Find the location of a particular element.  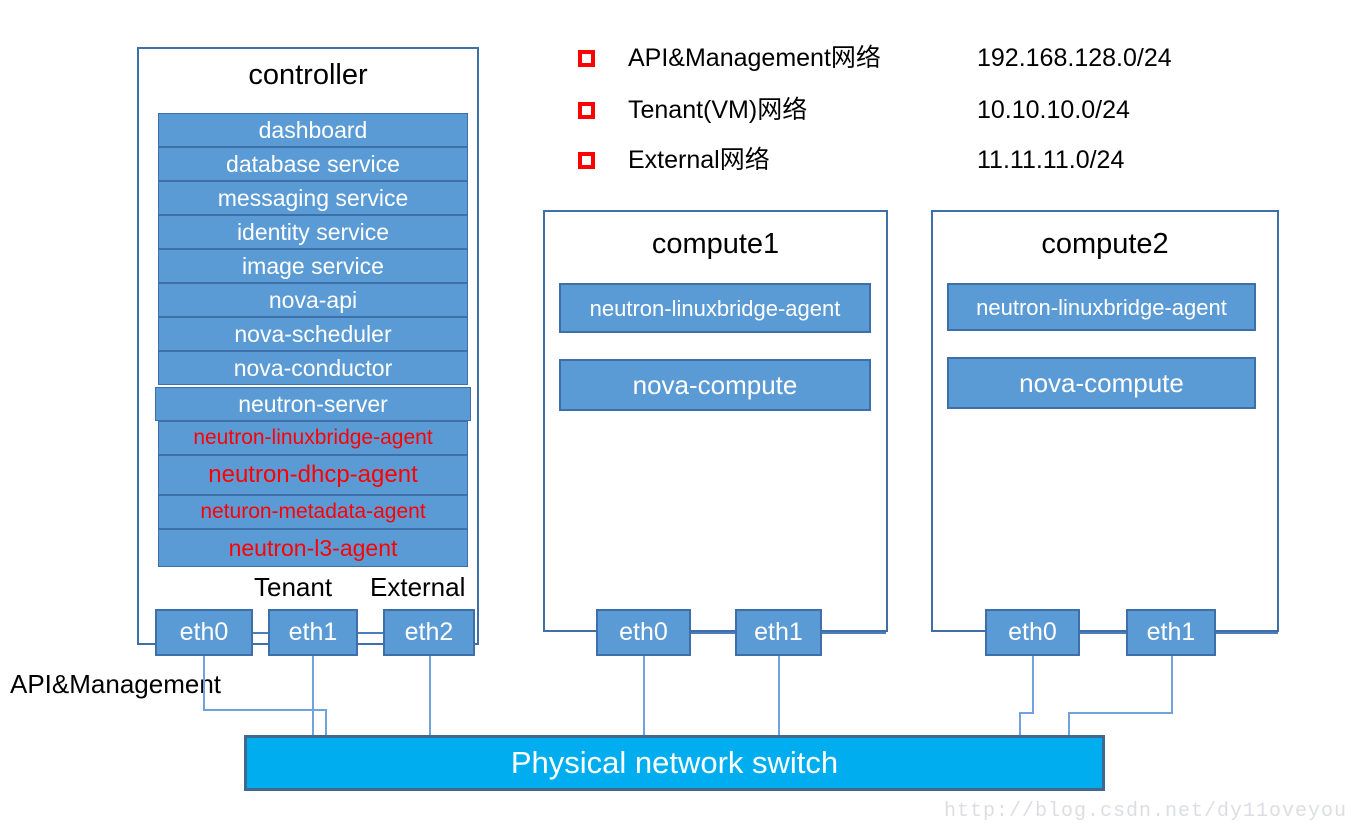

legend-item-cidr: 10.10.10.0/24 is located at coordinates (1053, 110).